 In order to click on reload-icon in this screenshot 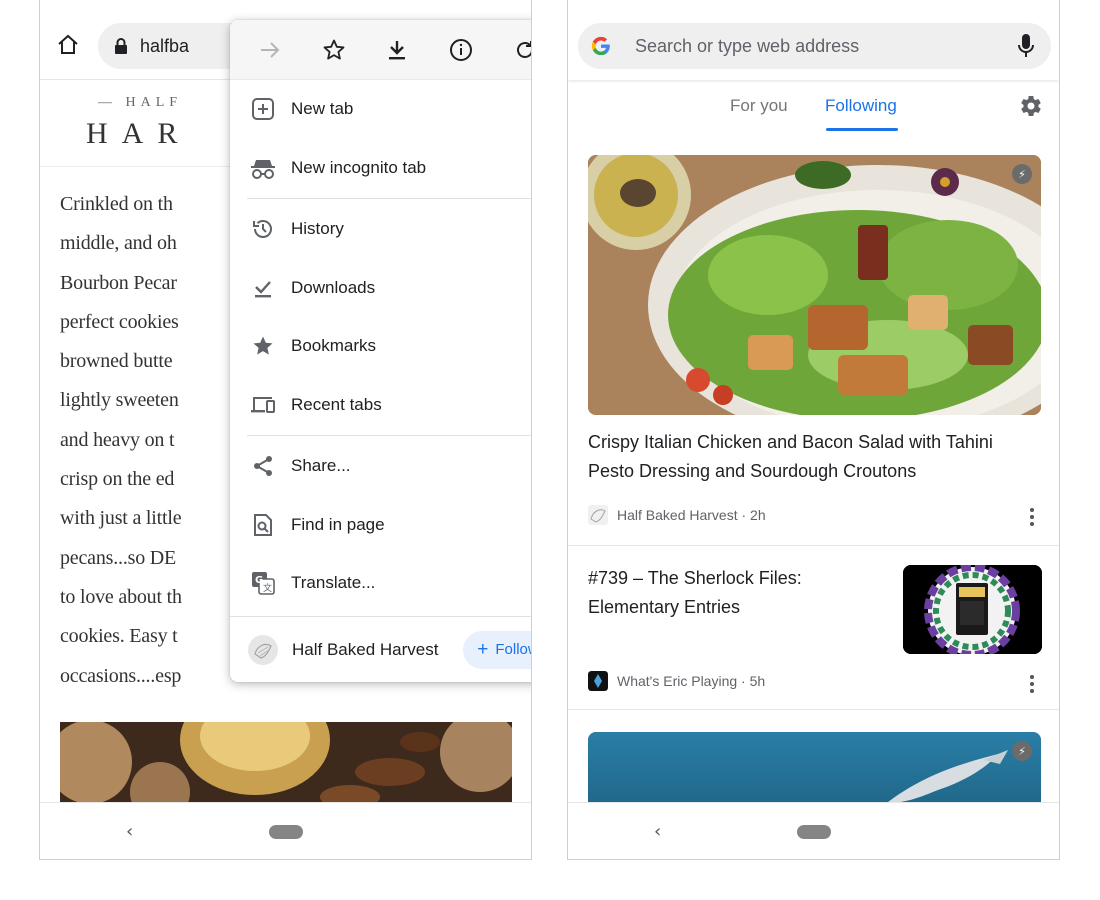, I will do `click(519, 50)`.